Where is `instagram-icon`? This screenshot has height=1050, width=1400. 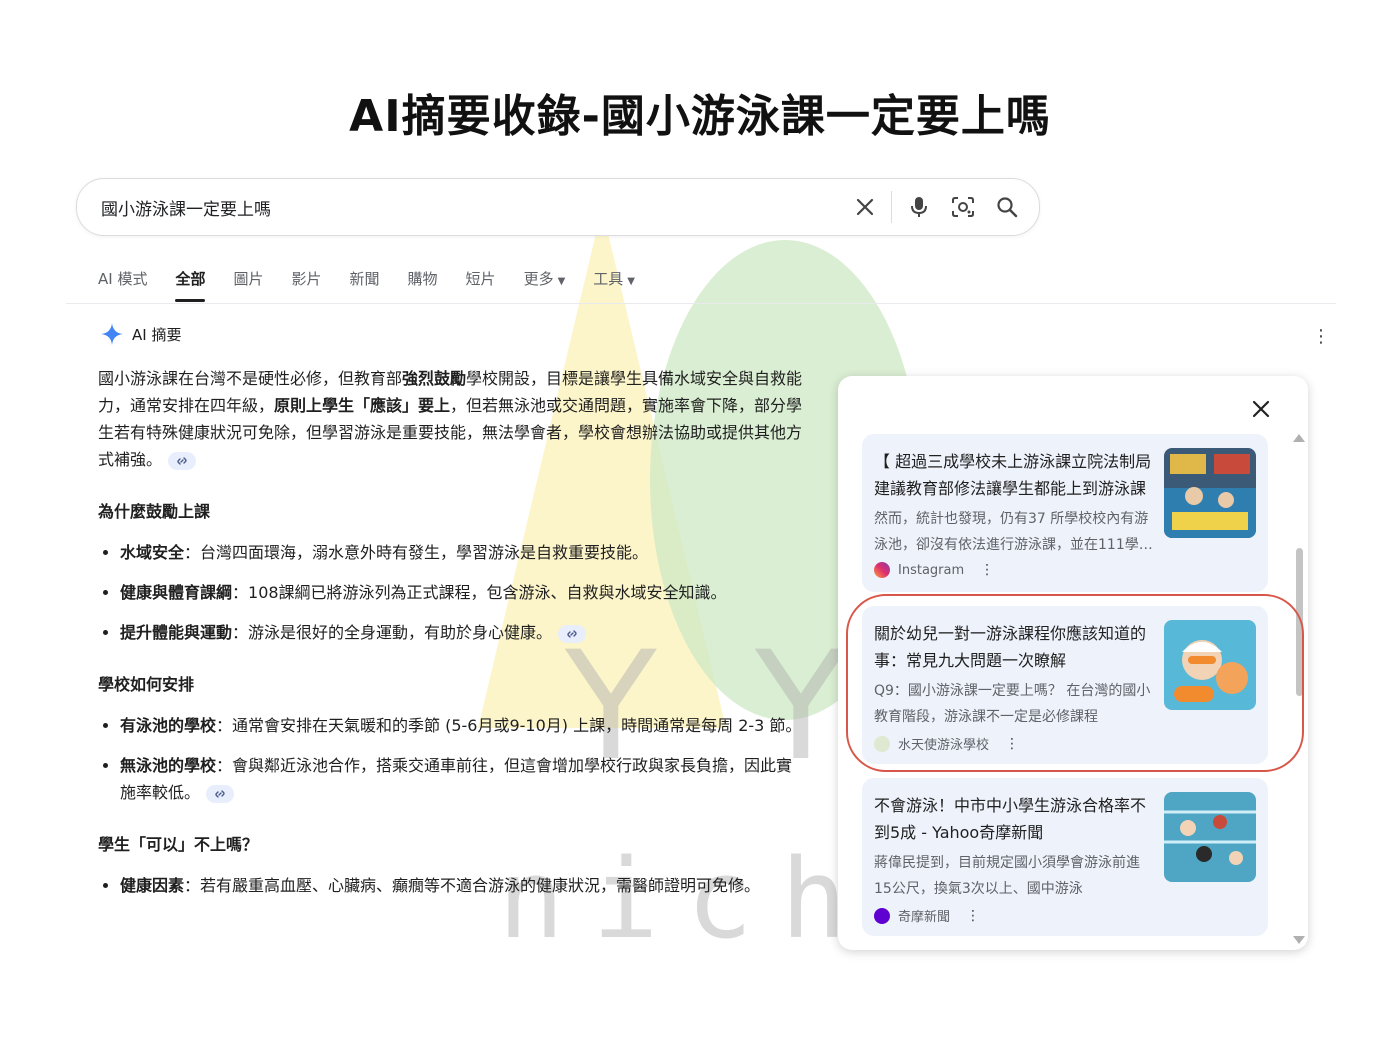
instagram-icon is located at coordinates (882, 570).